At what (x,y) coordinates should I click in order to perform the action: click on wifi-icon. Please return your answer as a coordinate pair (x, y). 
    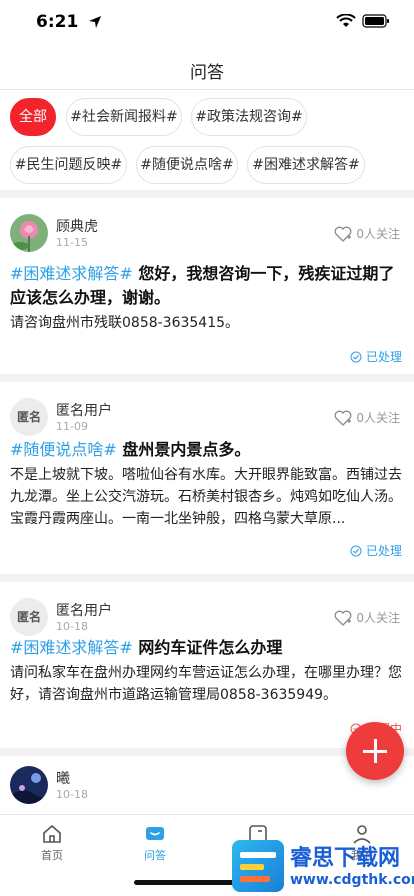
    Looking at the image, I should click on (346, 20).